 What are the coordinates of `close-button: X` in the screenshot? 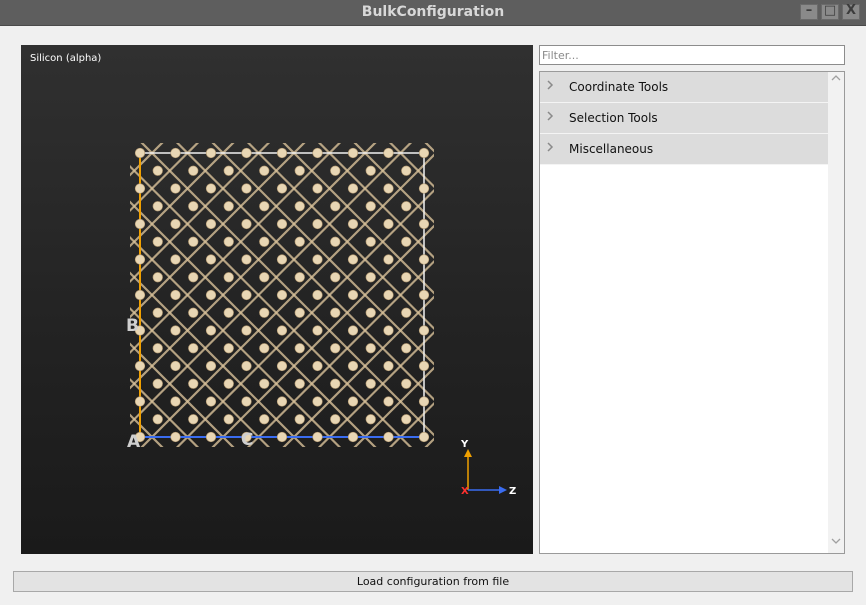 It's located at (851, 11).